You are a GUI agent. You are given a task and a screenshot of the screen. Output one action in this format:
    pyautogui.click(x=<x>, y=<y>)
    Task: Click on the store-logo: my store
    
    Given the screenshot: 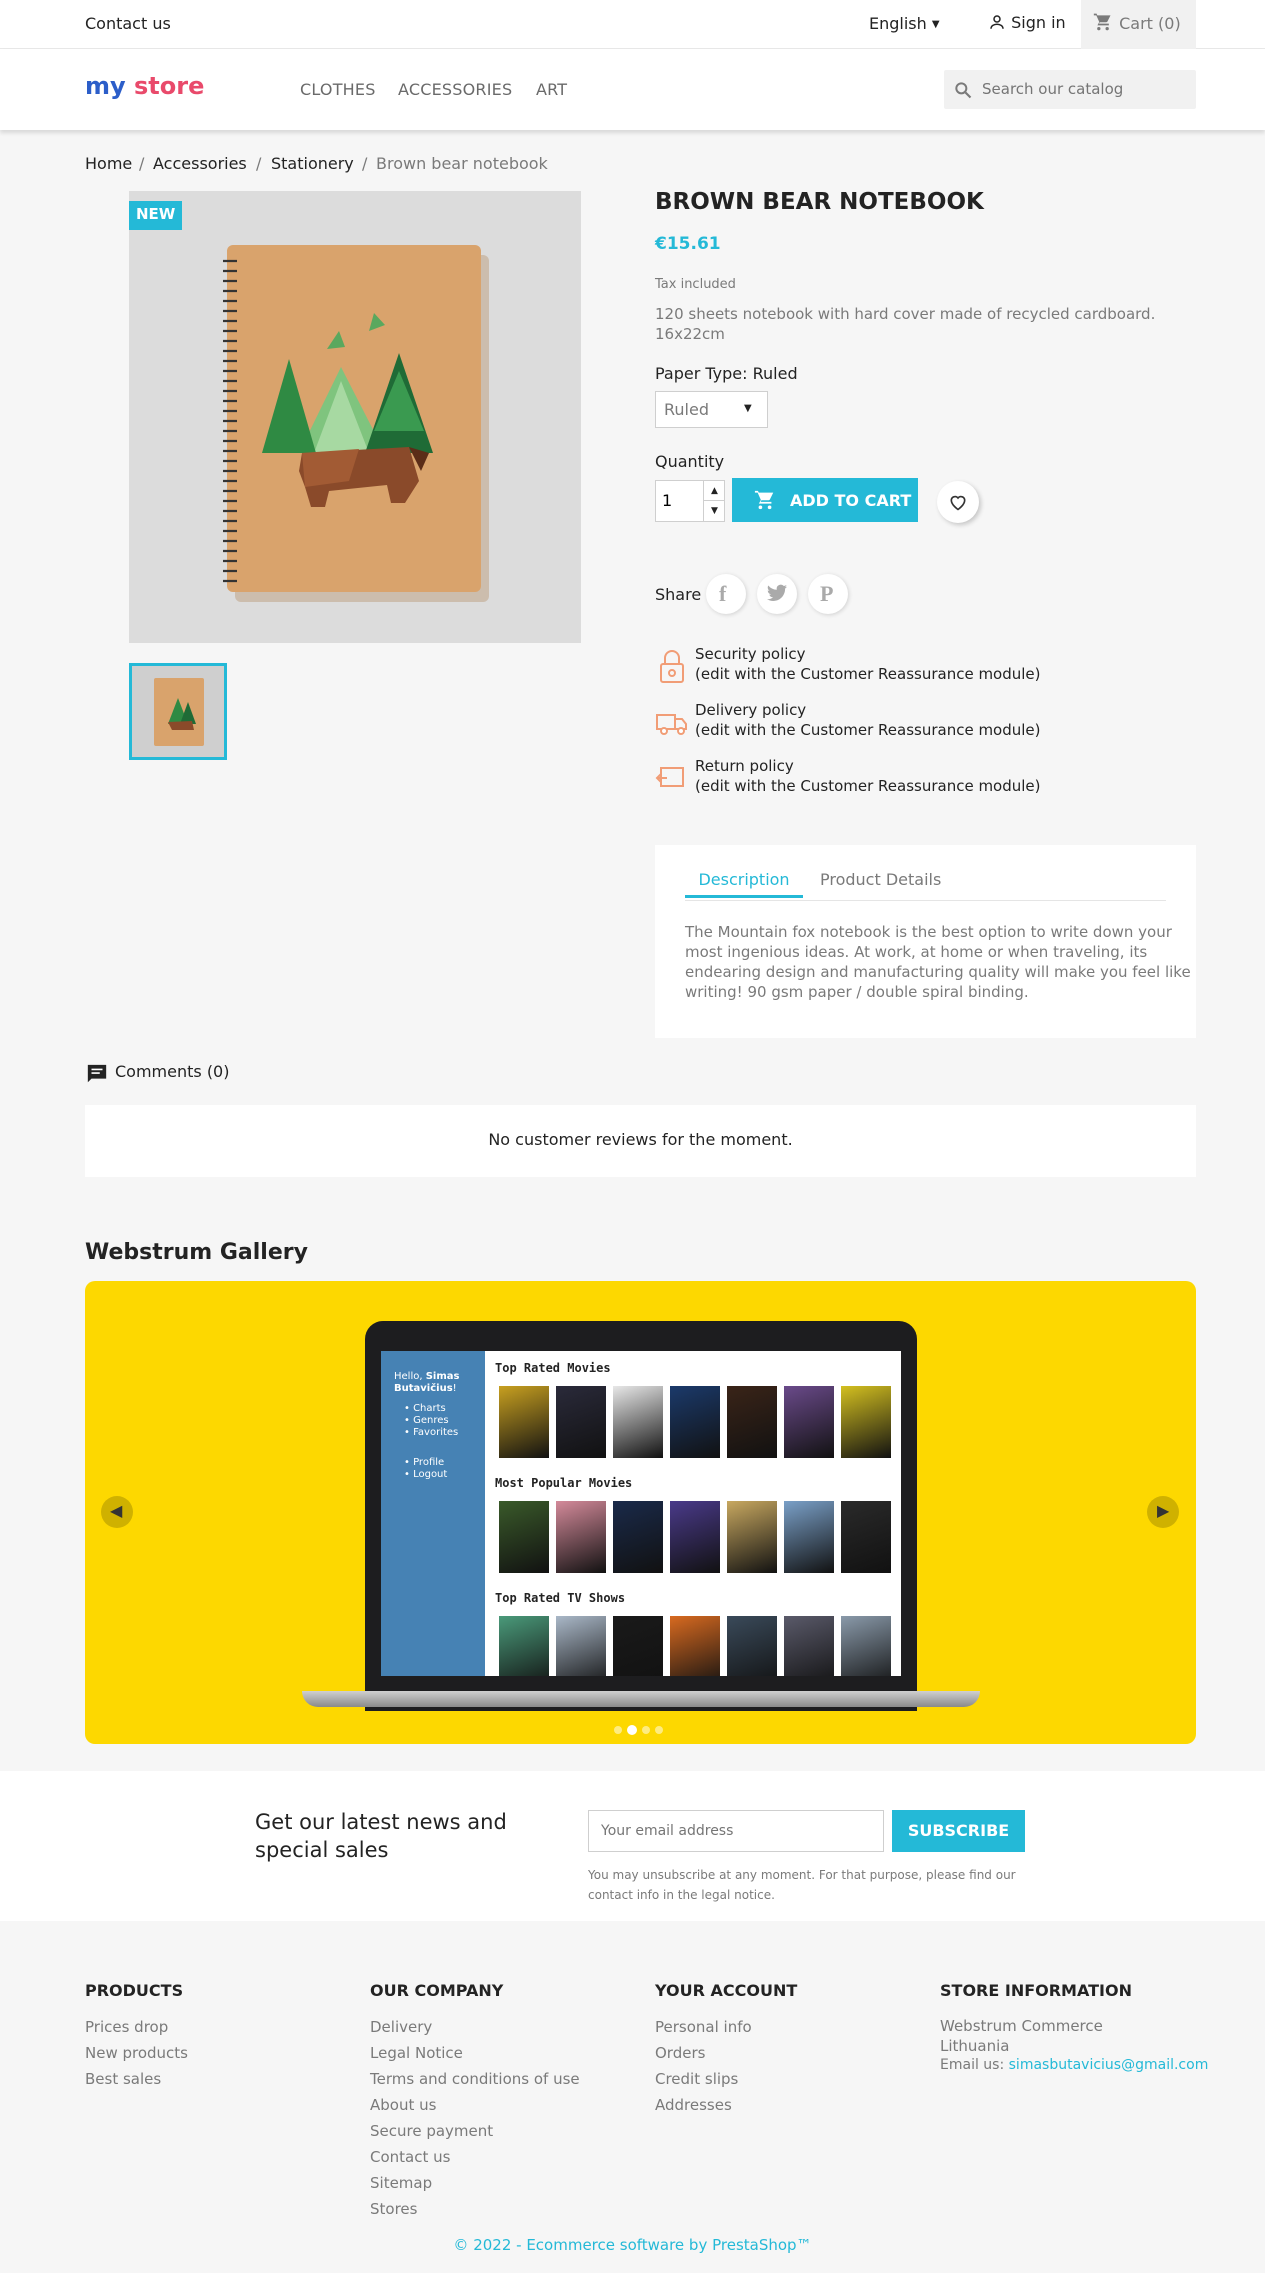 What is the action you would take?
    pyautogui.click(x=144, y=86)
    